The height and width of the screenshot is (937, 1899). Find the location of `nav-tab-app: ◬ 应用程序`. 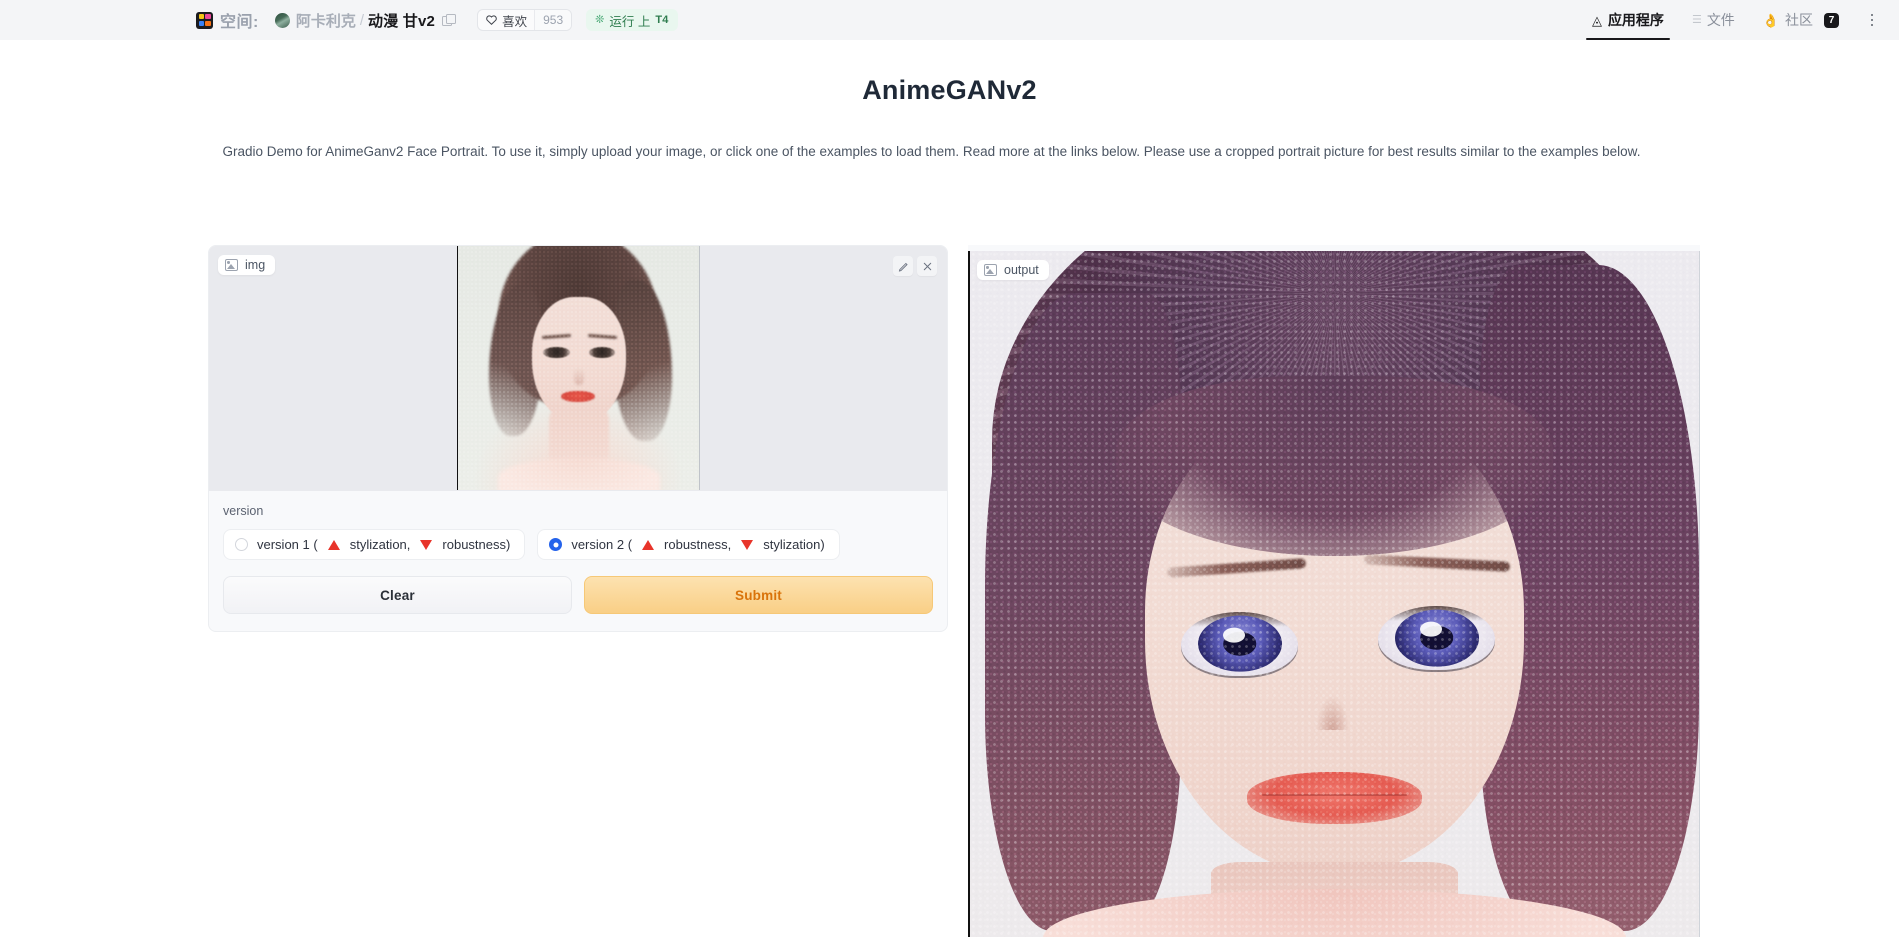

nav-tab-app: ◬ 应用程序 is located at coordinates (1628, 20).